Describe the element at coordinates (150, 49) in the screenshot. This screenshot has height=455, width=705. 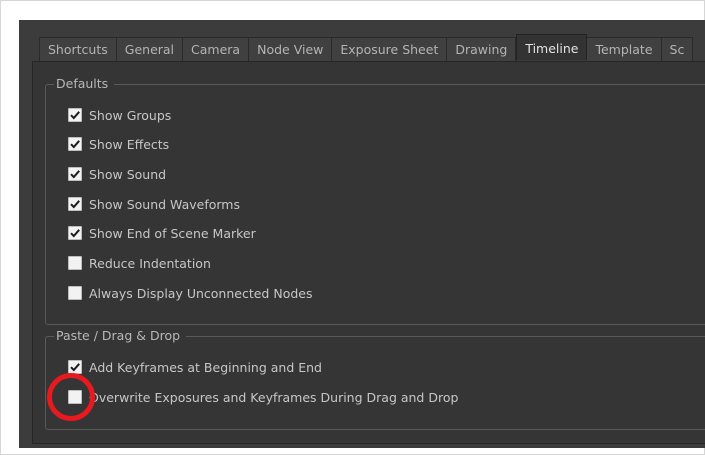
I see `tab-general: General` at that location.